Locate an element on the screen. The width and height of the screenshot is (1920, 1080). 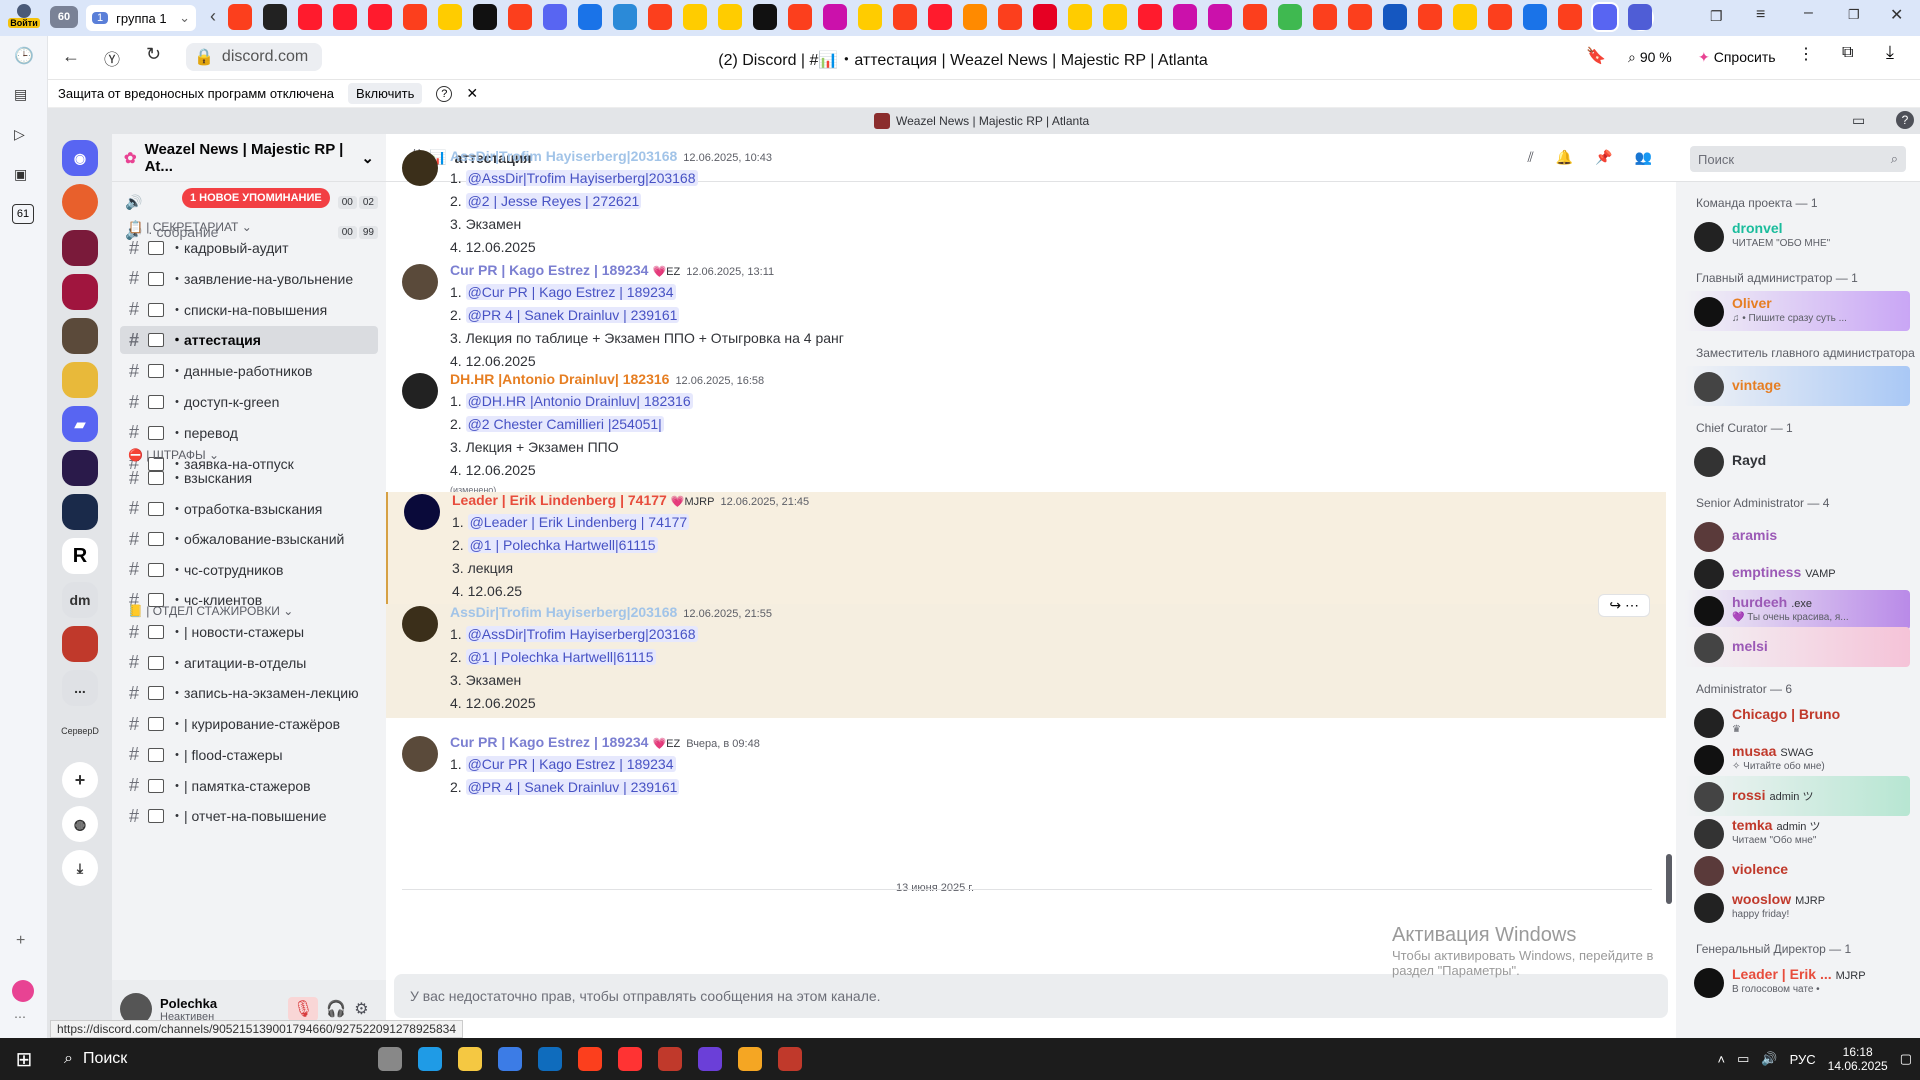
store-icon is located at coordinates (510, 1059).